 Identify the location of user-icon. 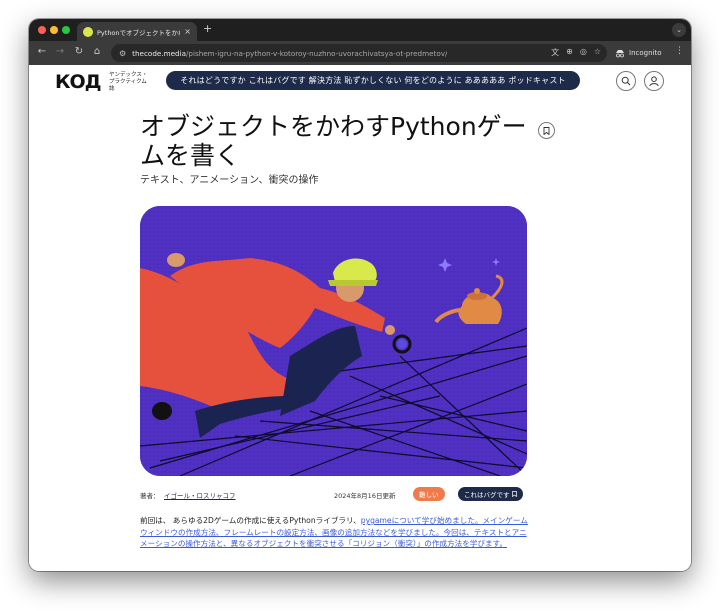
(654, 81).